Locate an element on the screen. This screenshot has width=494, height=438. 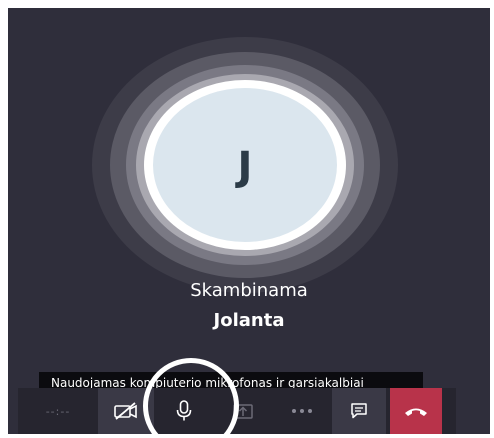
avatar: J is located at coordinates (245, 165).